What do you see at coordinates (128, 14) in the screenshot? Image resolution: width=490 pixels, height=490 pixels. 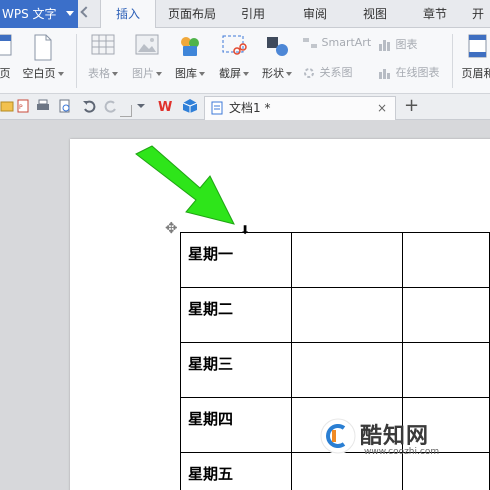 I see `tab-insert: 插入` at bounding box center [128, 14].